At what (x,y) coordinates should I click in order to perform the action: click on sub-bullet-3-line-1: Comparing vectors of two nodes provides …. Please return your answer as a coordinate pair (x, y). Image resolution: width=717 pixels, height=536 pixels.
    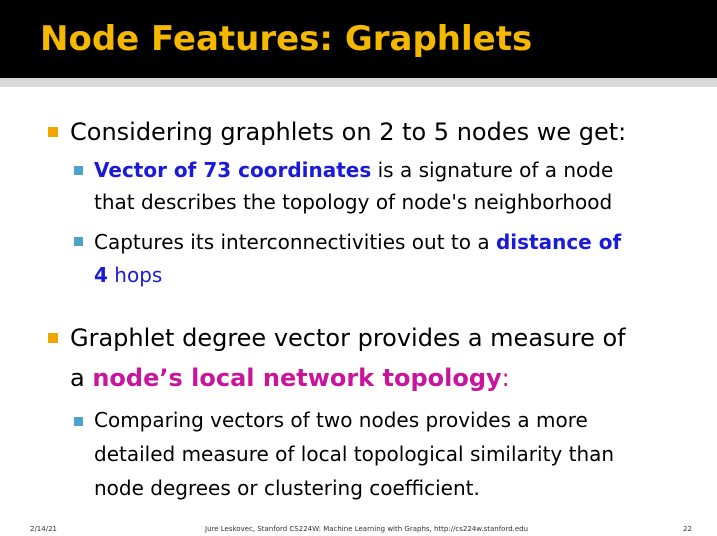
    Looking at the image, I should click on (341, 420).